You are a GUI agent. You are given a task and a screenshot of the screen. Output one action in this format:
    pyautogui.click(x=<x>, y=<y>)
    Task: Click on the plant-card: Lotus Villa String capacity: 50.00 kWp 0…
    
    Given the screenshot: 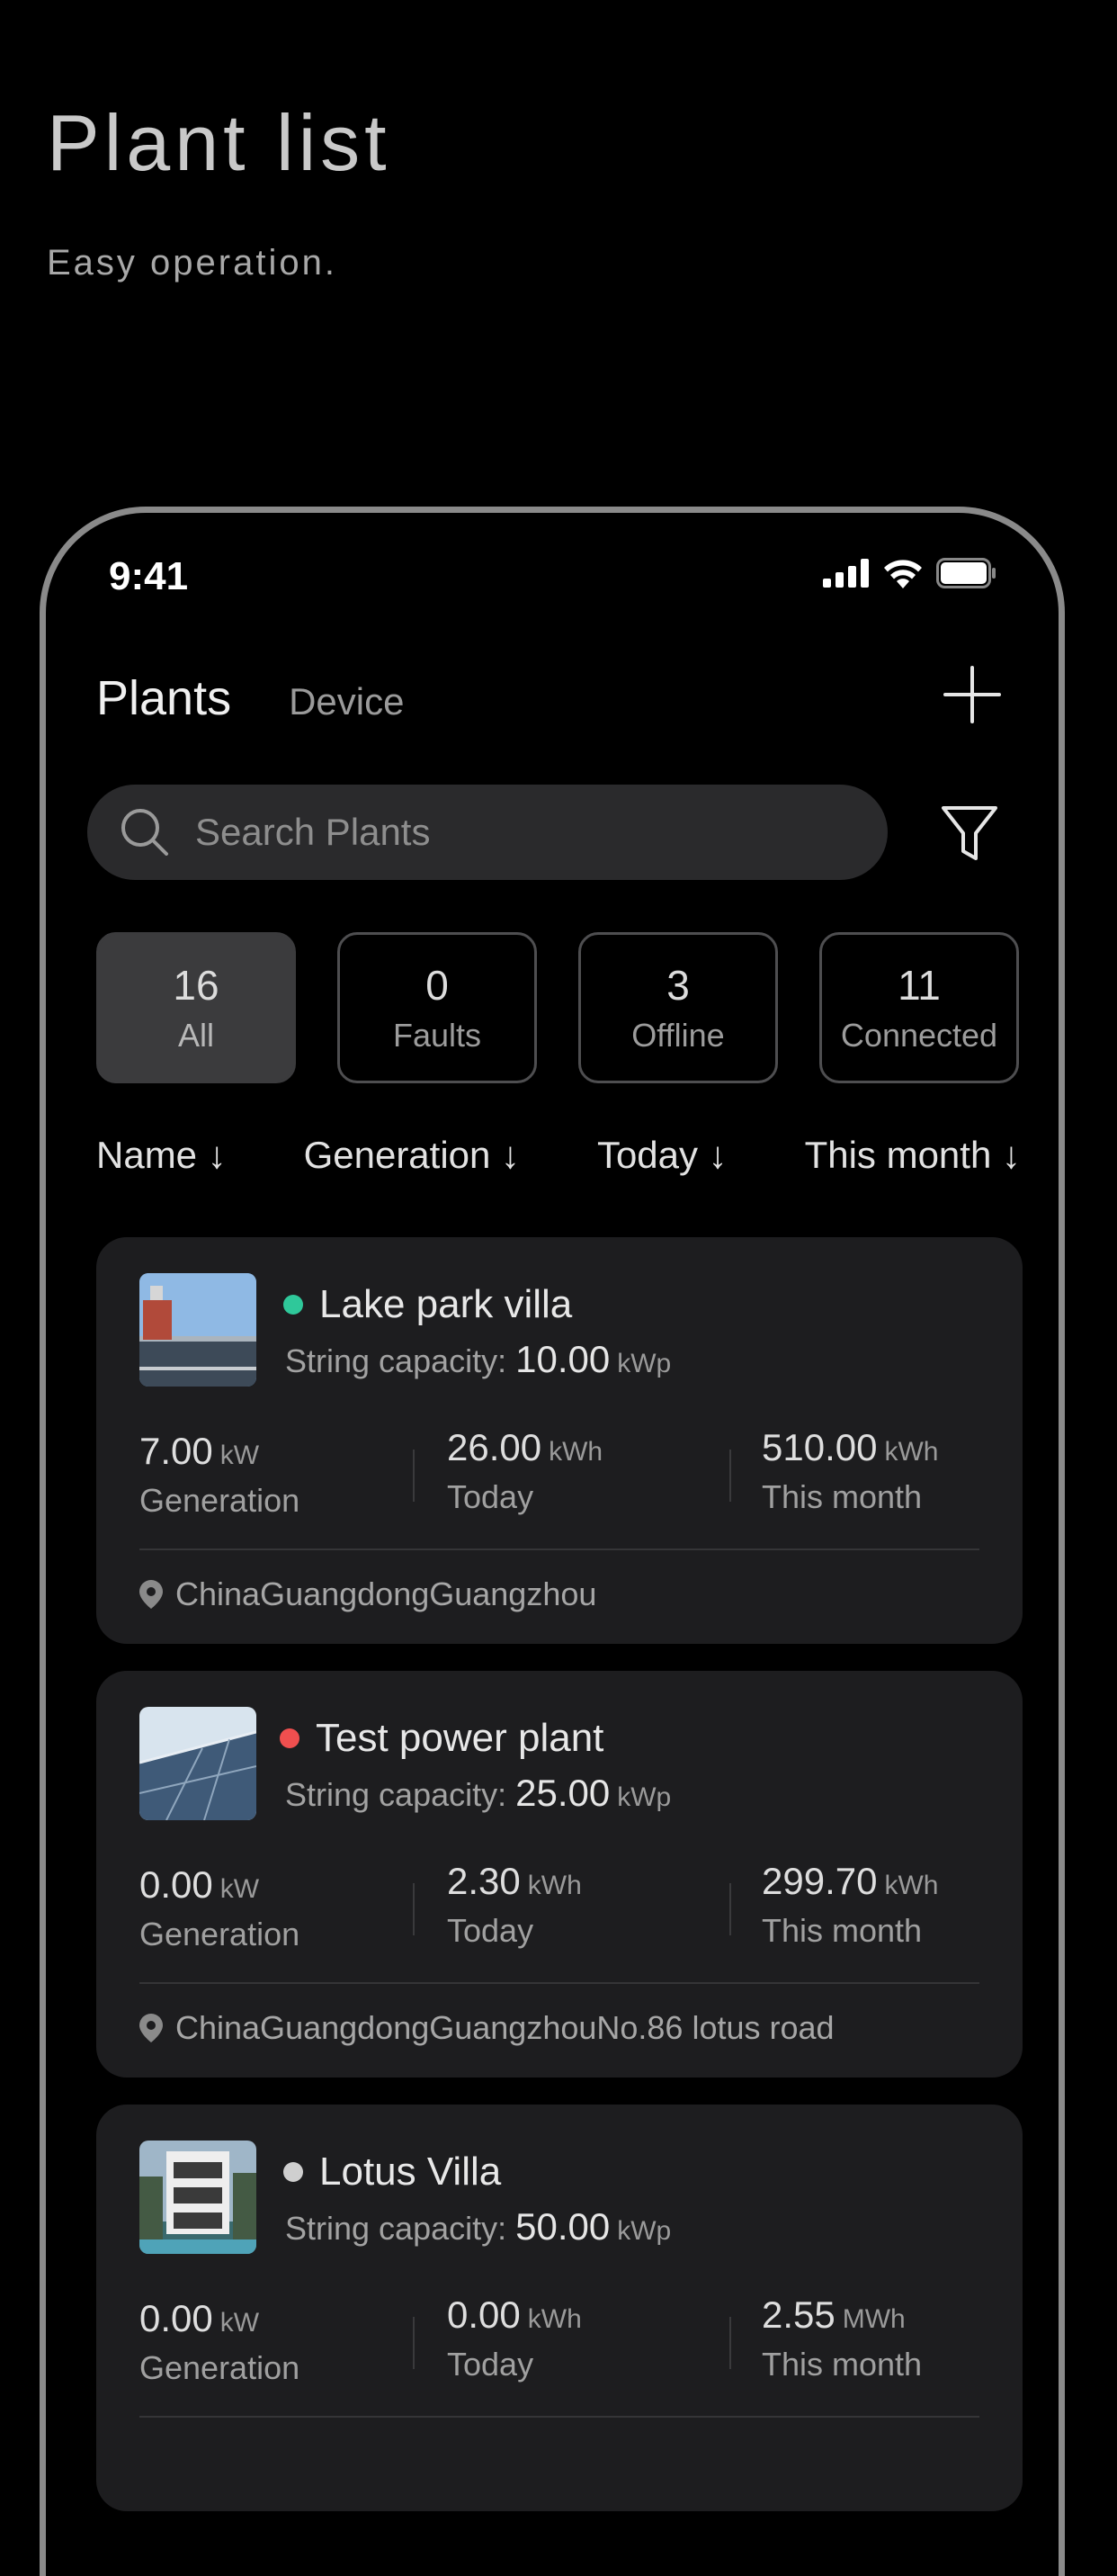 What is the action you would take?
    pyautogui.click(x=559, y=2308)
    